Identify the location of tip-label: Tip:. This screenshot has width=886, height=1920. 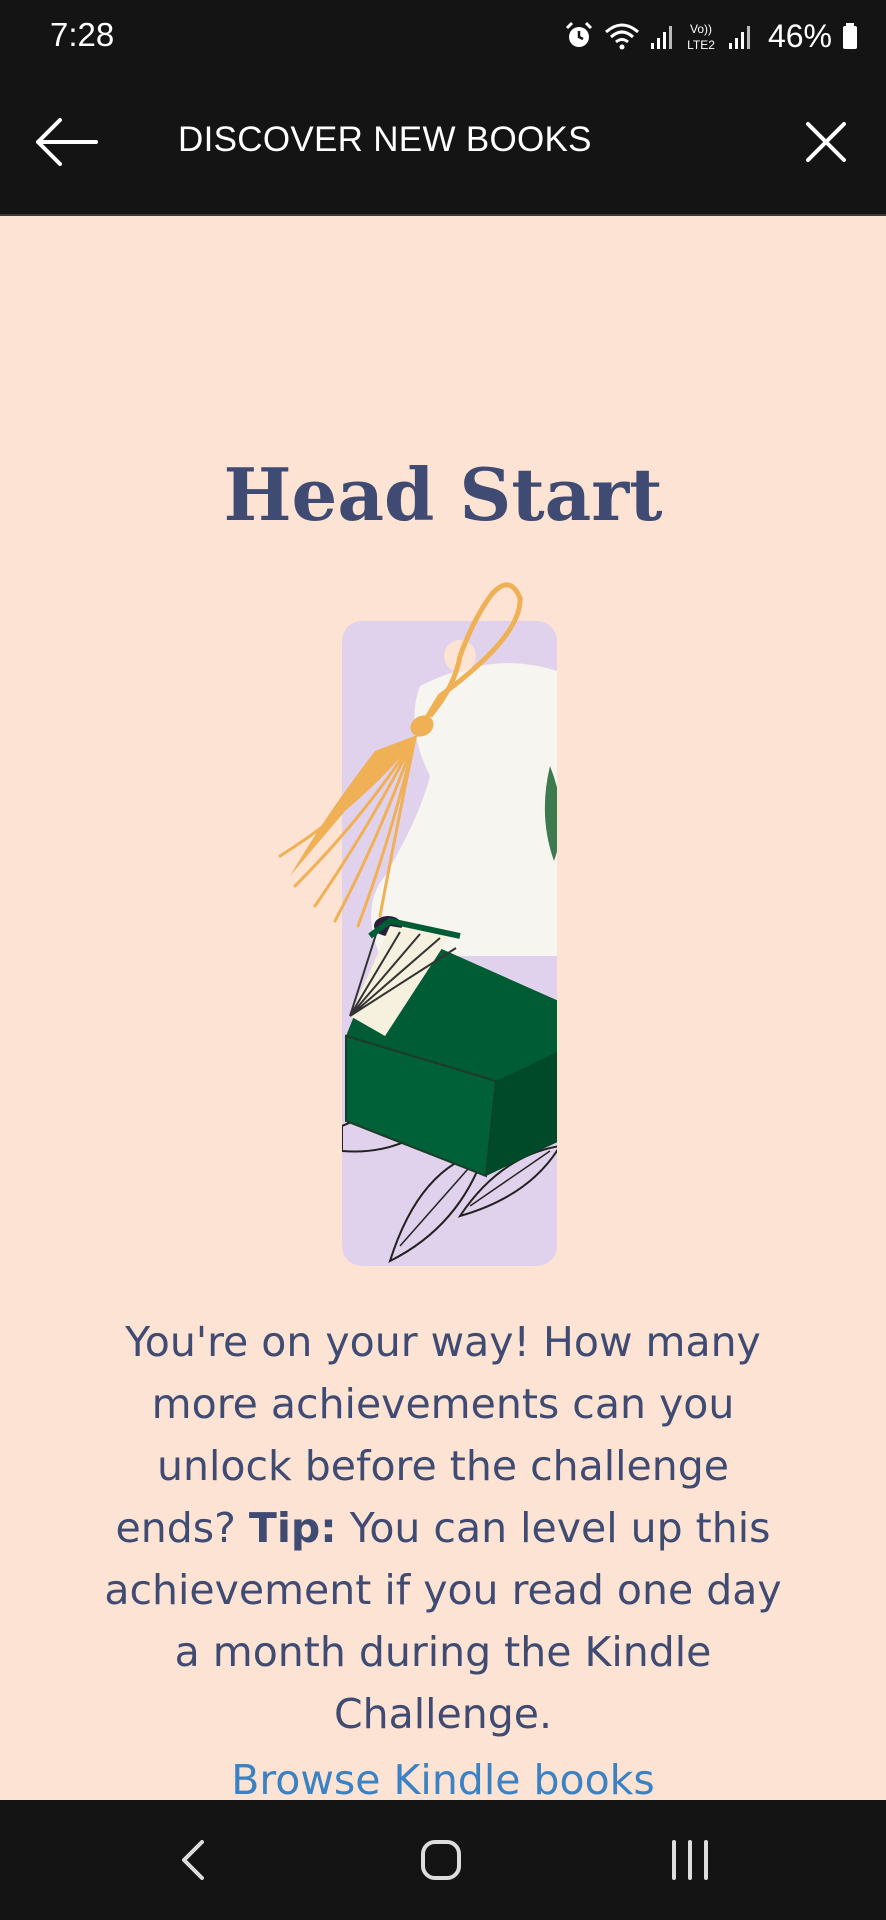
(292, 1528).